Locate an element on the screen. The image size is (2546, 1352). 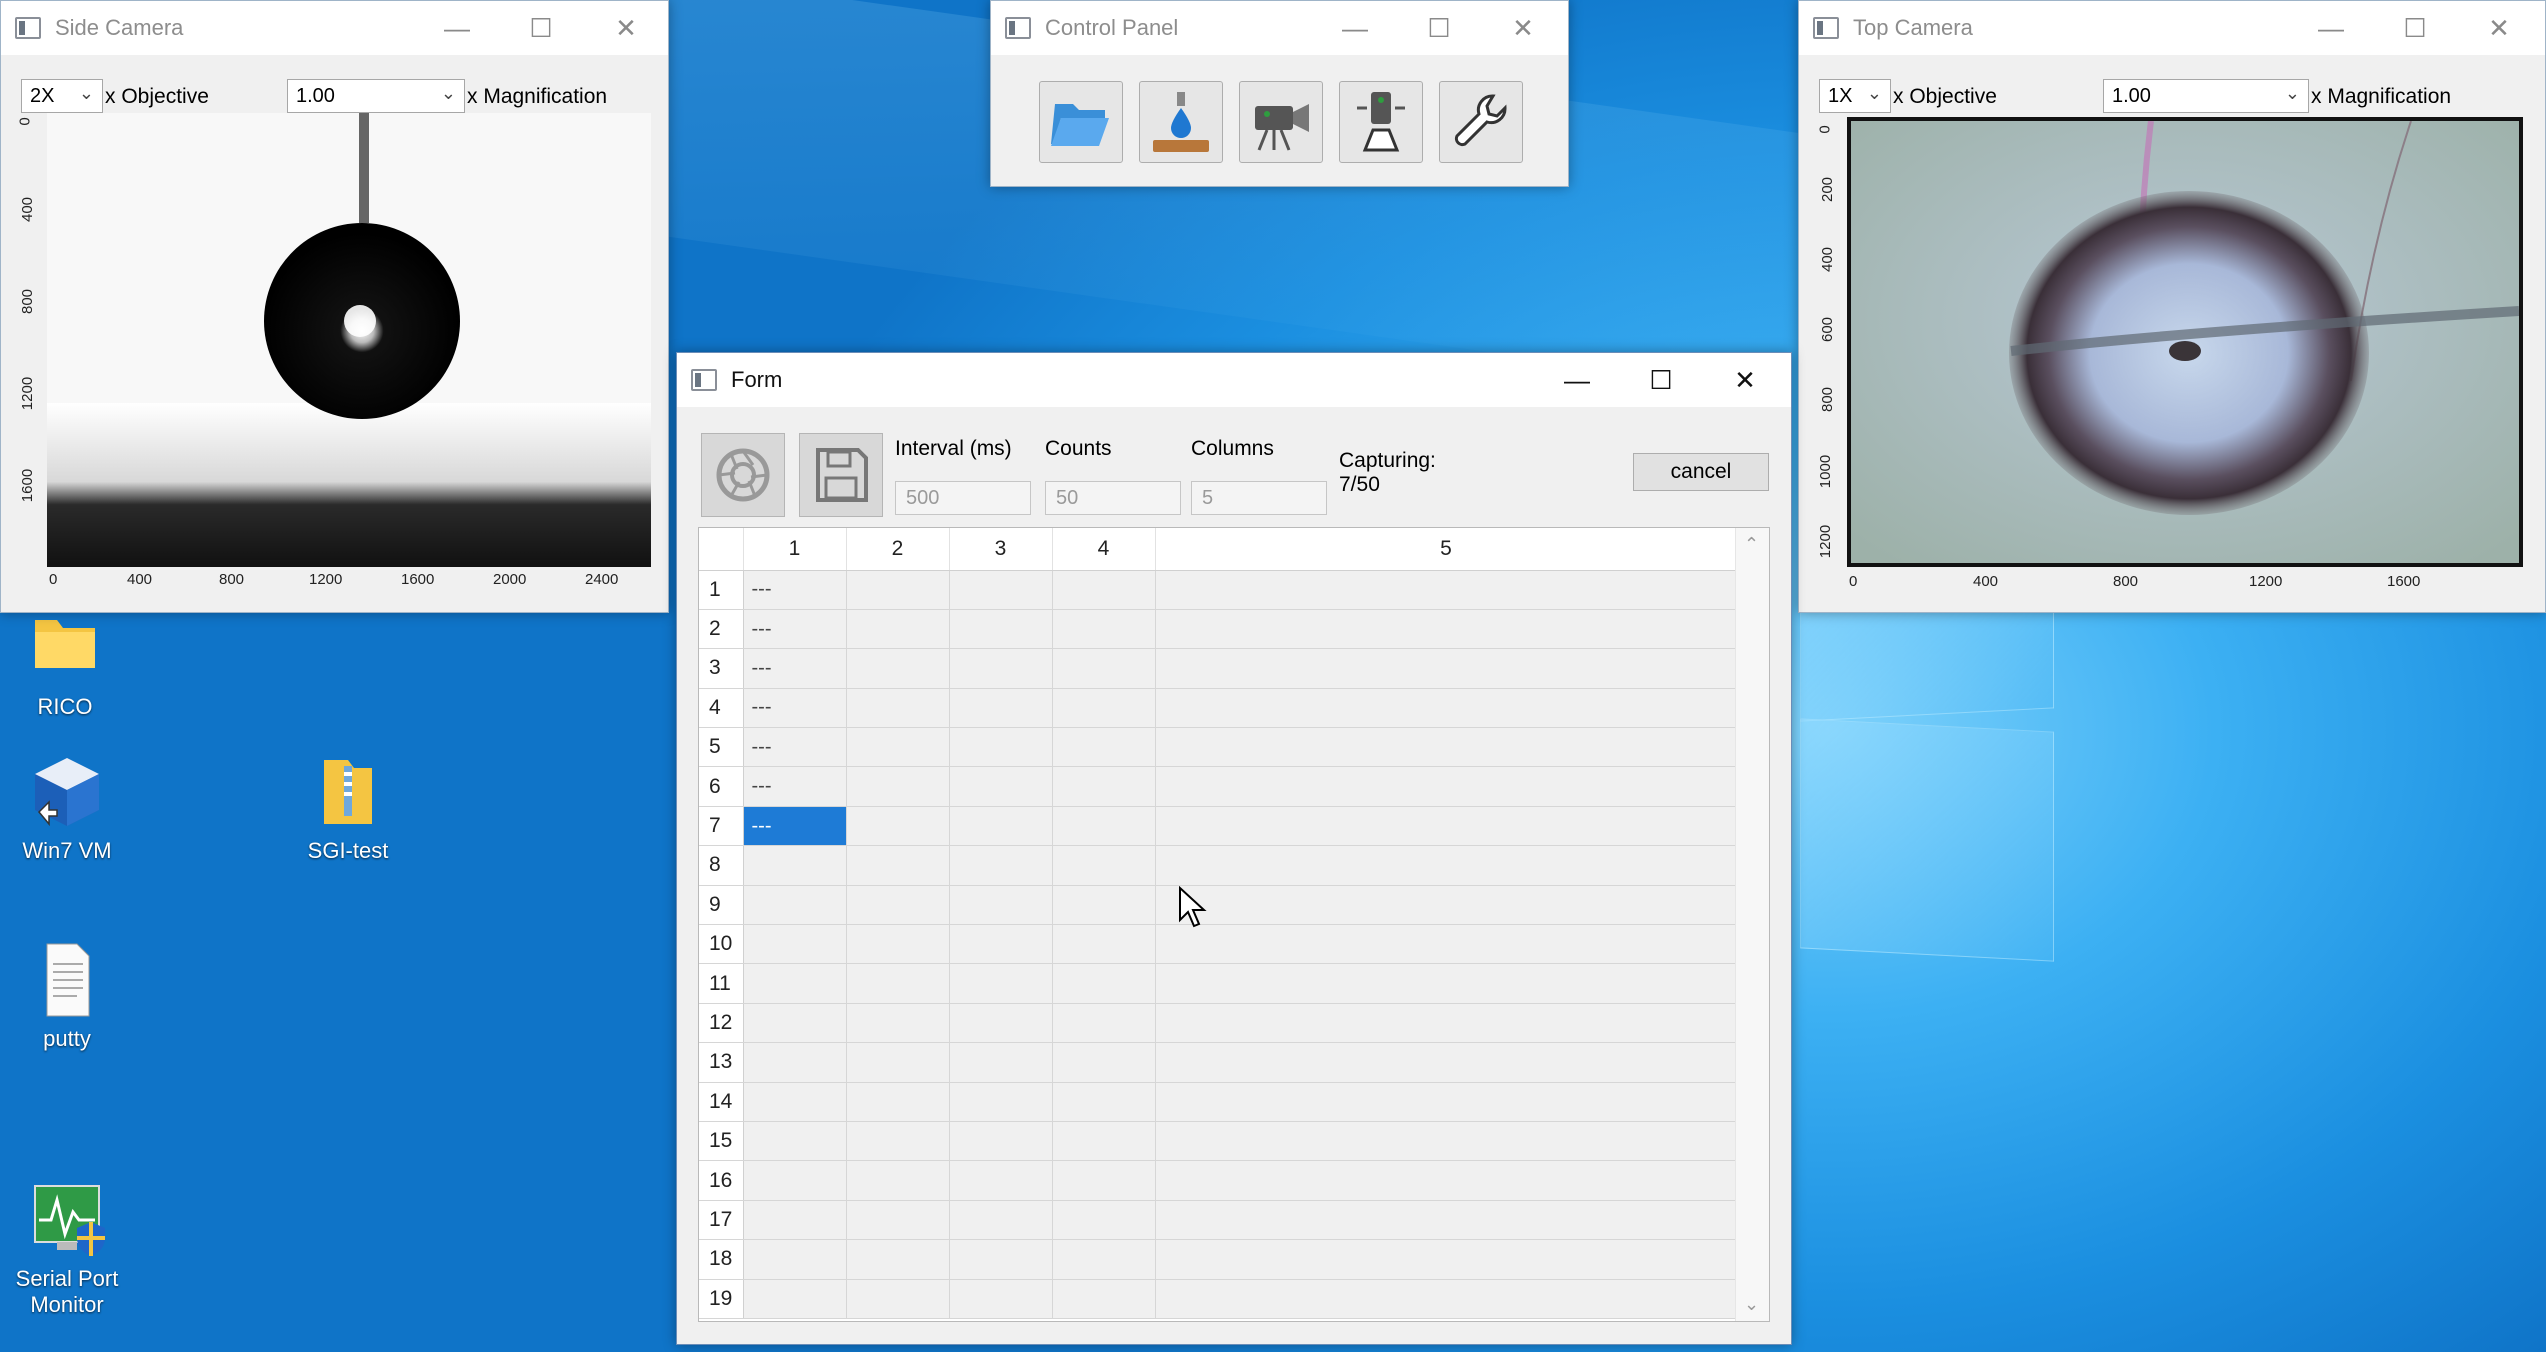
column-header: 3 is located at coordinates (1001, 549).